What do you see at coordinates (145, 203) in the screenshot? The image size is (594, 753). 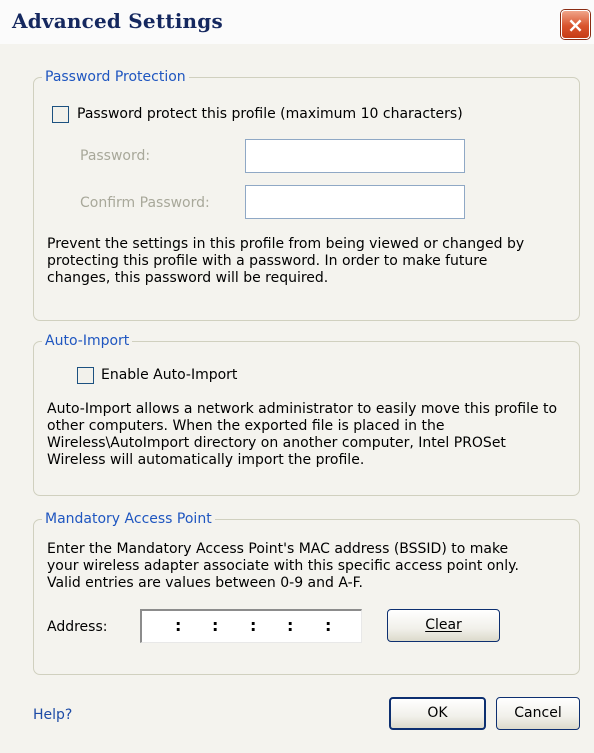 I see `confirm-password-label: Confirm Password:` at bounding box center [145, 203].